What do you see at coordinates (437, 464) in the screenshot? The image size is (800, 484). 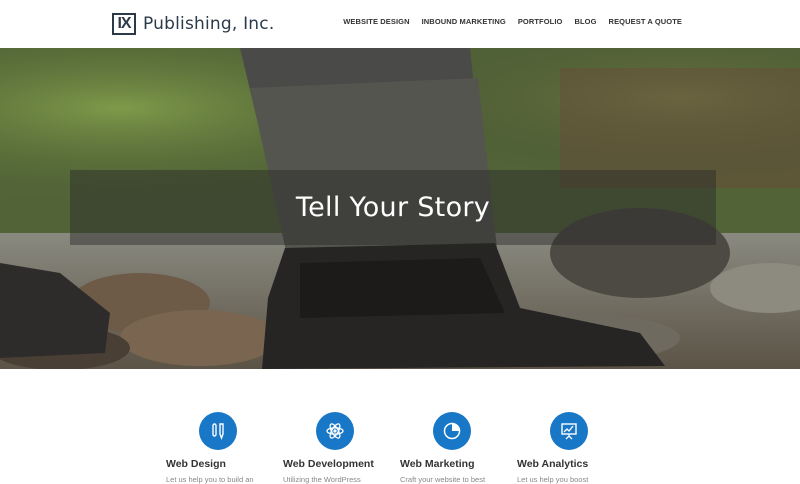 I see `service-title: Web Marketing` at bounding box center [437, 464].